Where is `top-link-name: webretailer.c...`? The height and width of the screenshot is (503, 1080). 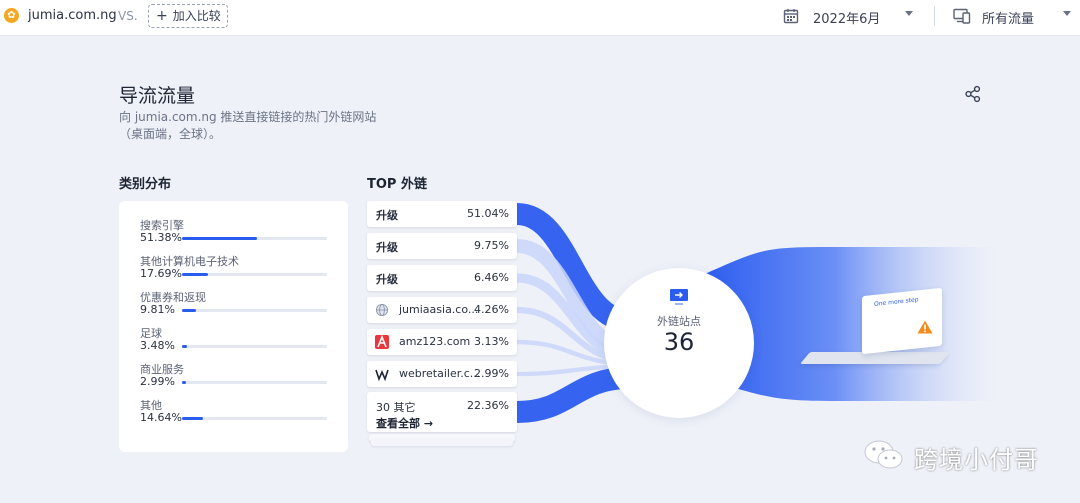 top-link-name: webretailer.c... is located at coordinates (440, 373).